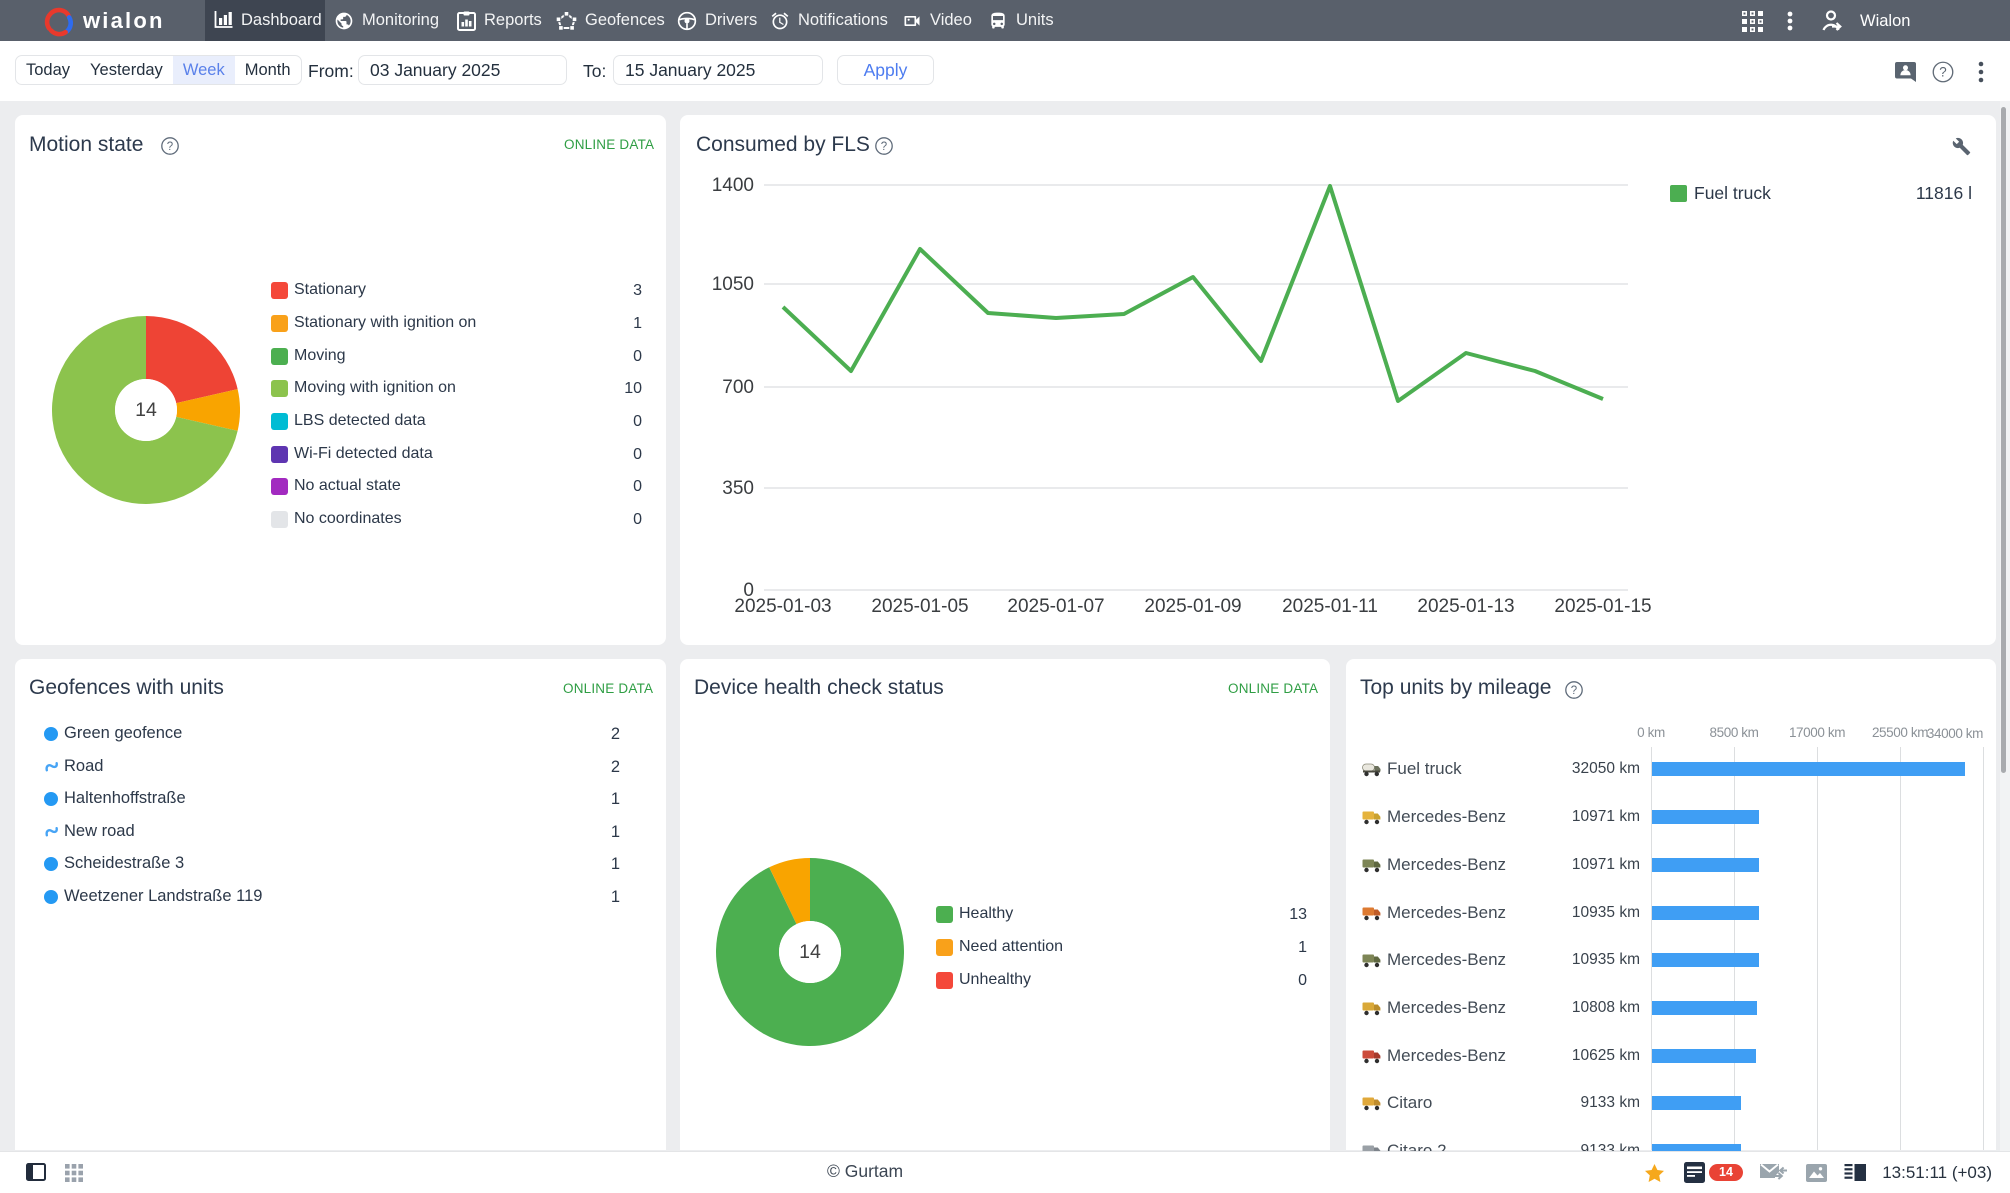 The width and height of the screenshot is (2010, 1193). I want to click on svg-text: 2025-01-07, so click(1055, 606).